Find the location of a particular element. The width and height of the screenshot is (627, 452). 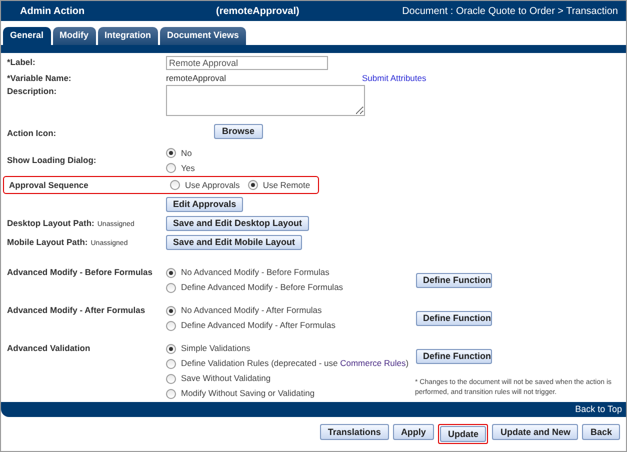

button: Update and New is located at coordinates (535, 432).